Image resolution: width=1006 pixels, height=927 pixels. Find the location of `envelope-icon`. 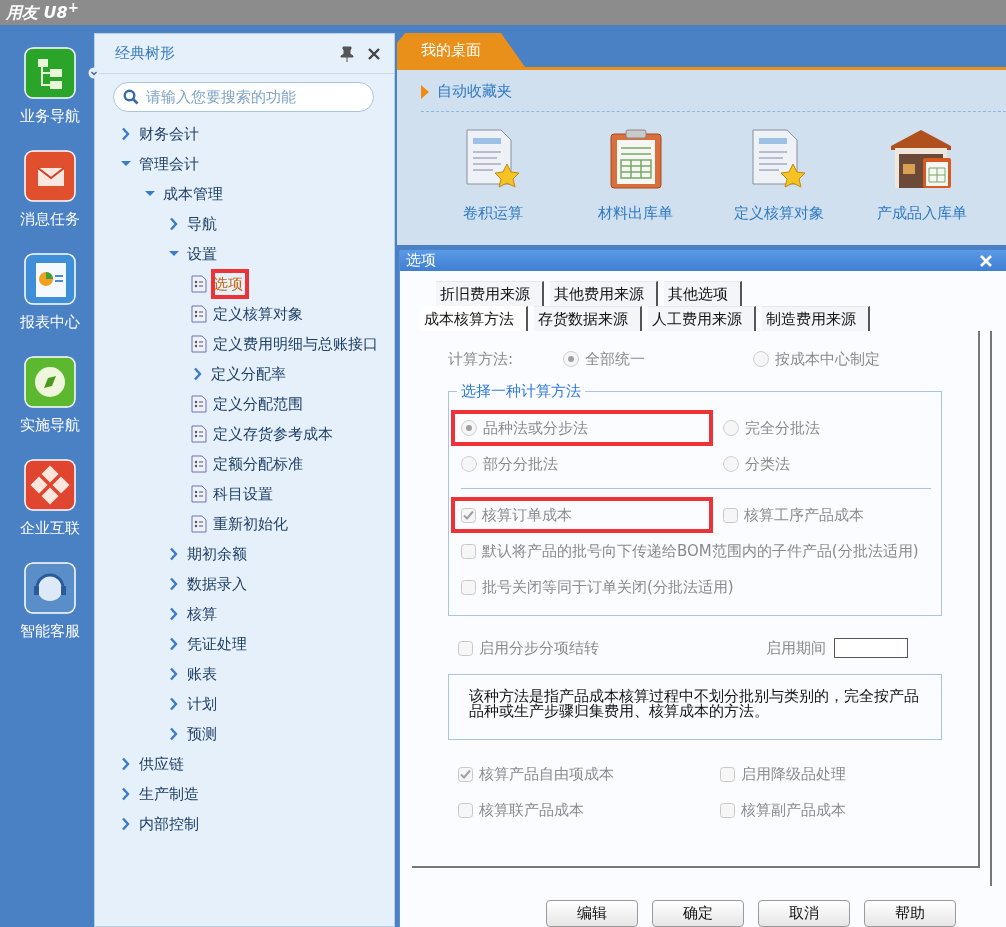

envelope-icon is located at coordinates (50, 176).